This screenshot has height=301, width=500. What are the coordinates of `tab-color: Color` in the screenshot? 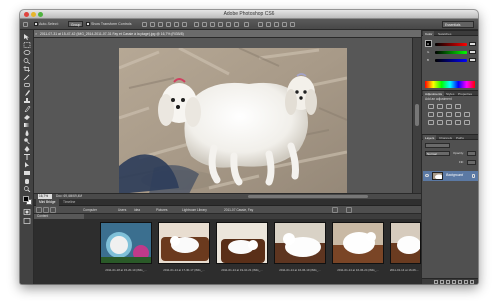 It's located at (429, 34).